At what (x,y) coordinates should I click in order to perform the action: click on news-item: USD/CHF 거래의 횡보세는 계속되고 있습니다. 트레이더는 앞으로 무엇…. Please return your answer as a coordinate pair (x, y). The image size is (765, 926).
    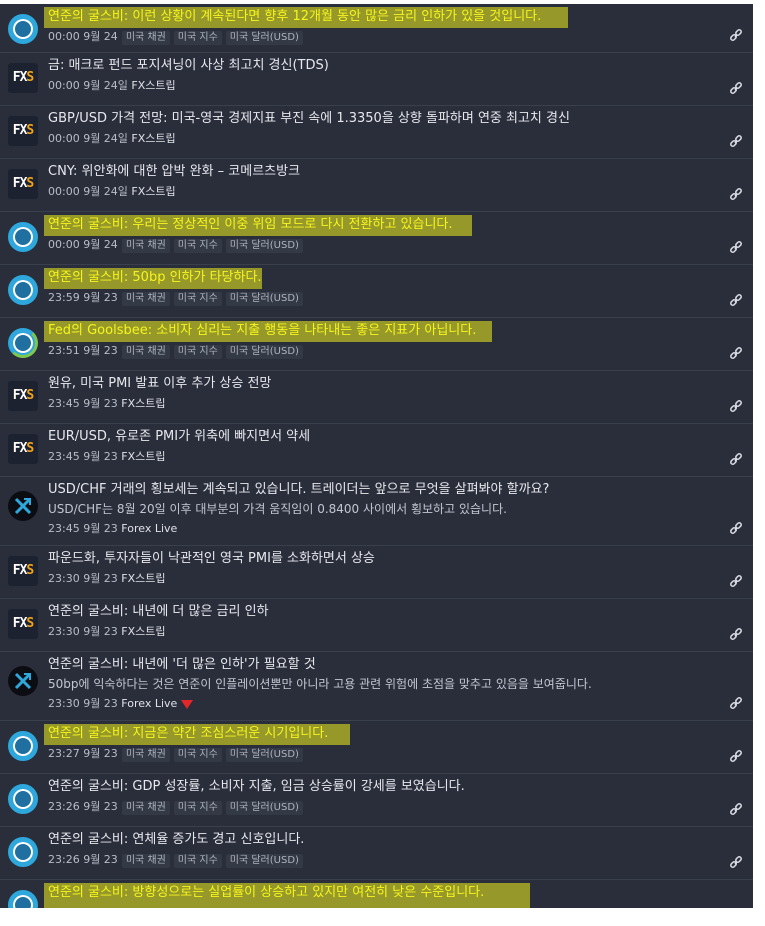
    Looking at the image, I should click on (376, 511).